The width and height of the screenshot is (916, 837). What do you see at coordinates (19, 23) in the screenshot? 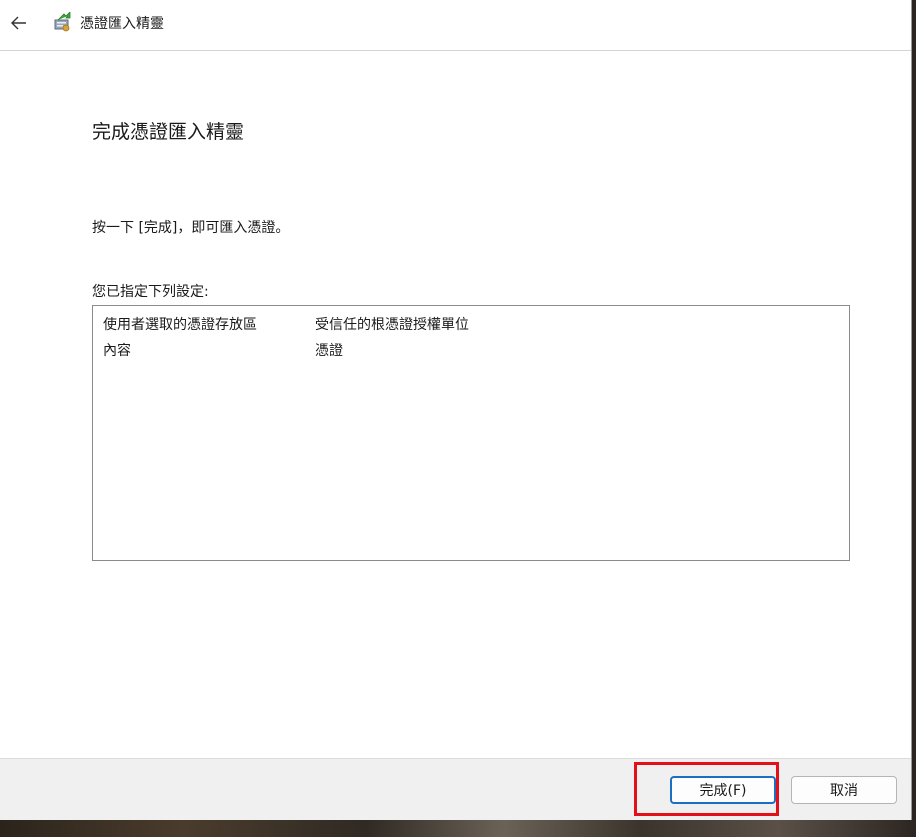
I see `back-arrow-icon` at bounding box center [19, 23].